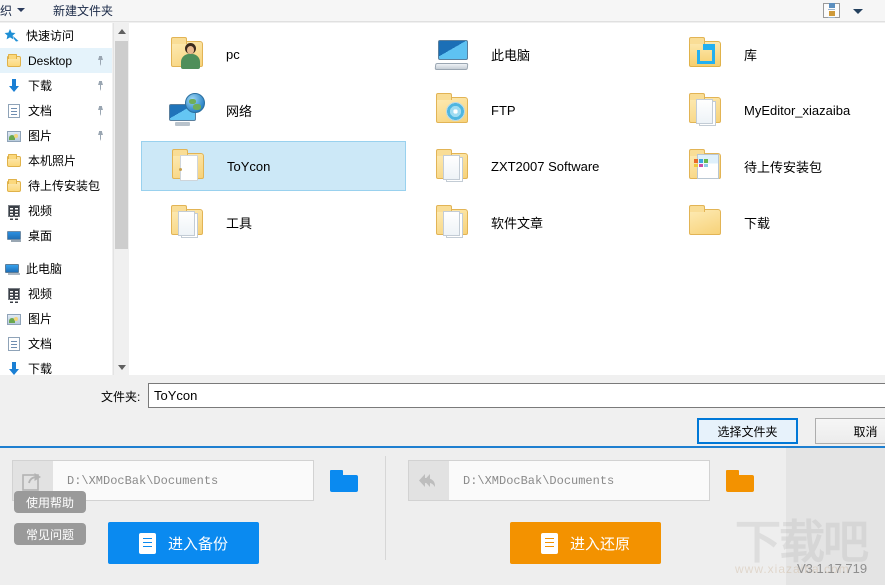 Image resolution: width=885 pixels, height=585 pixels. I want to click on sidebar-group-quick-access: 快速访问, so click(56, 35).